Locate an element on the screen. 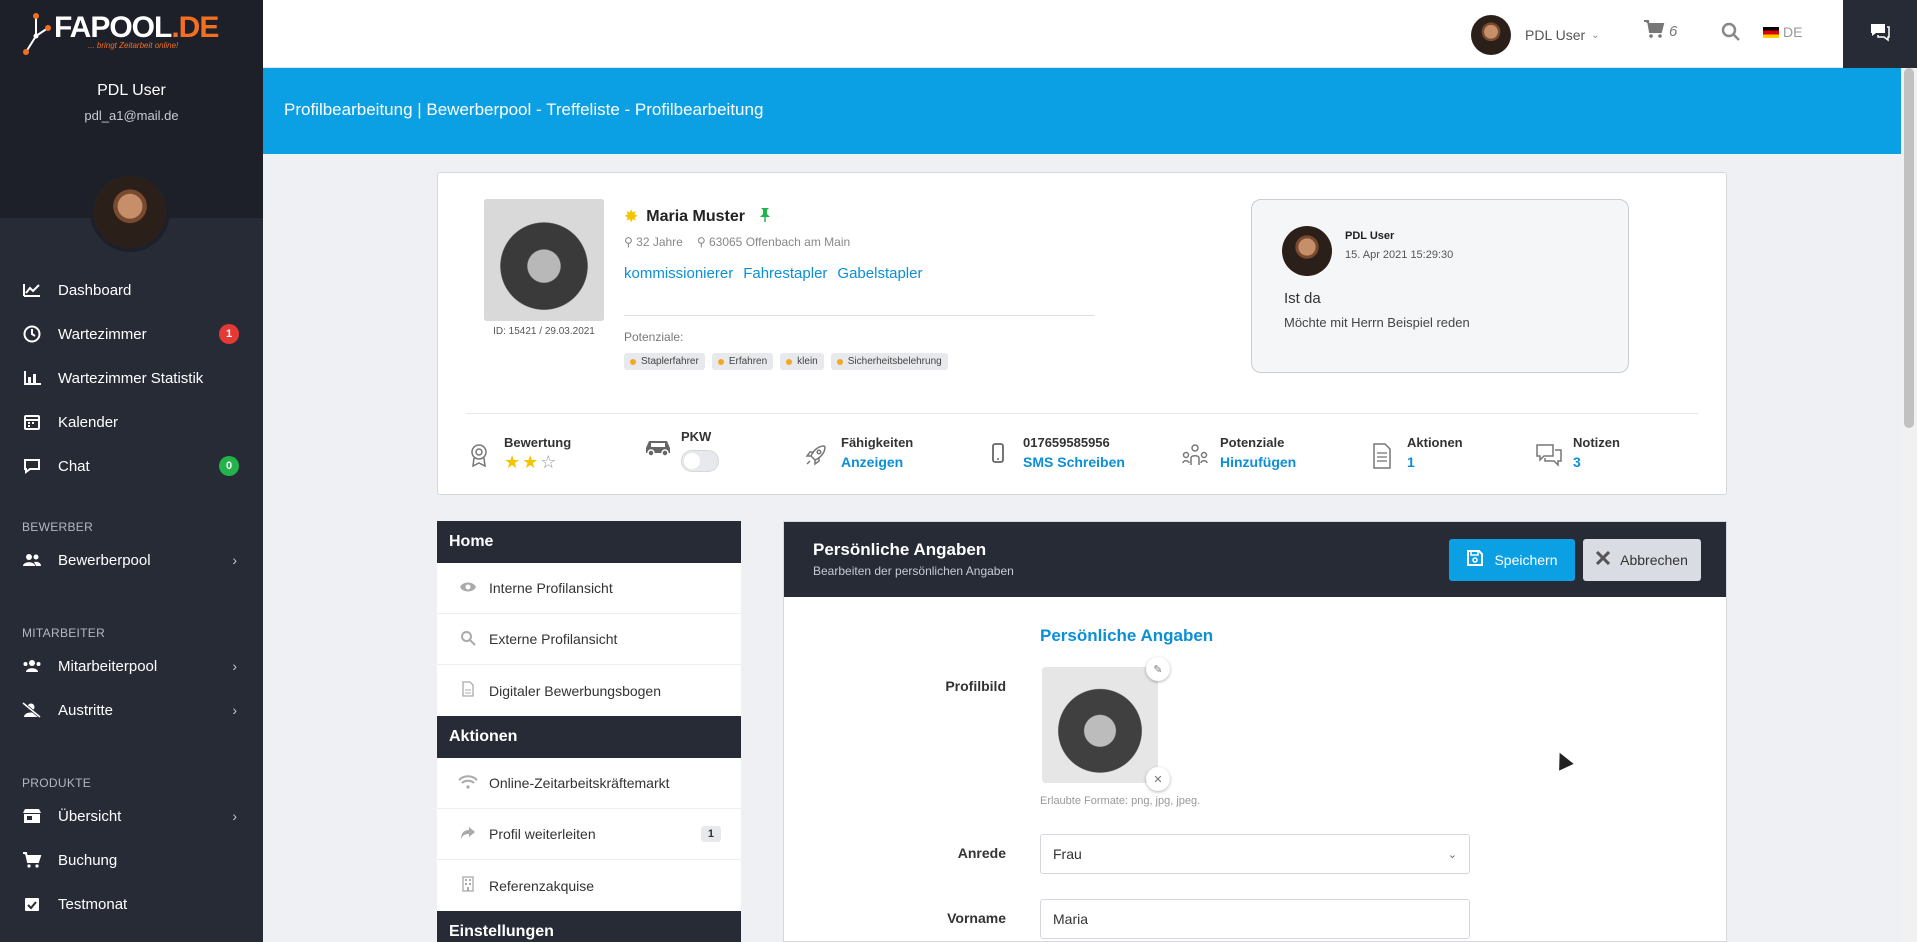 The image size is (1917, 942). stat-label: Bewertung is located at coordinates (538, 442).